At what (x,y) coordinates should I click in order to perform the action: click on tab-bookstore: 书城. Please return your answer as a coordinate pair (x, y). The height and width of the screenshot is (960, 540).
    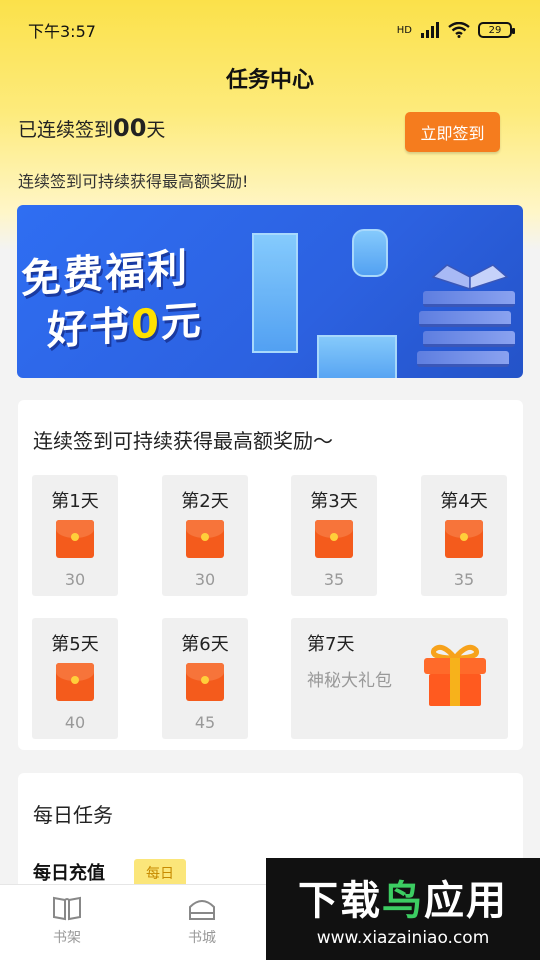
    Looking at the image, I should click on (202, 921).